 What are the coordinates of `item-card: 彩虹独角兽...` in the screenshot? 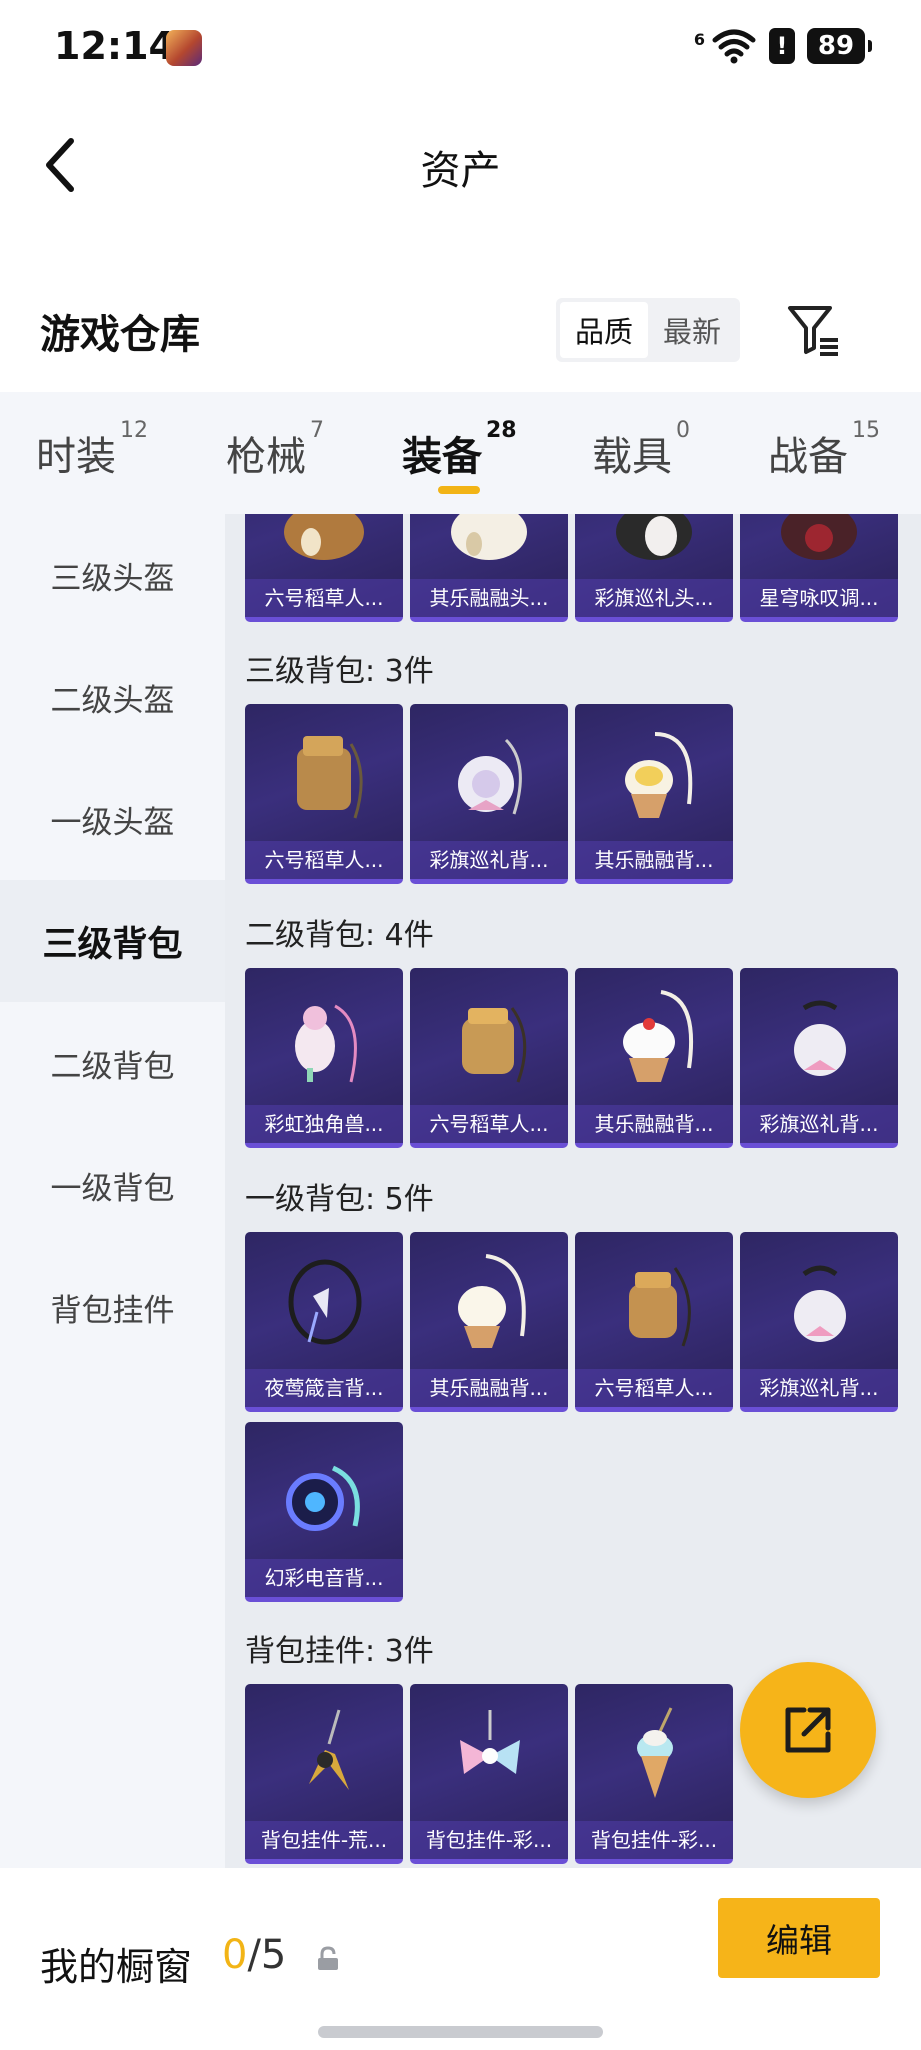 It's located at (324, 1058).